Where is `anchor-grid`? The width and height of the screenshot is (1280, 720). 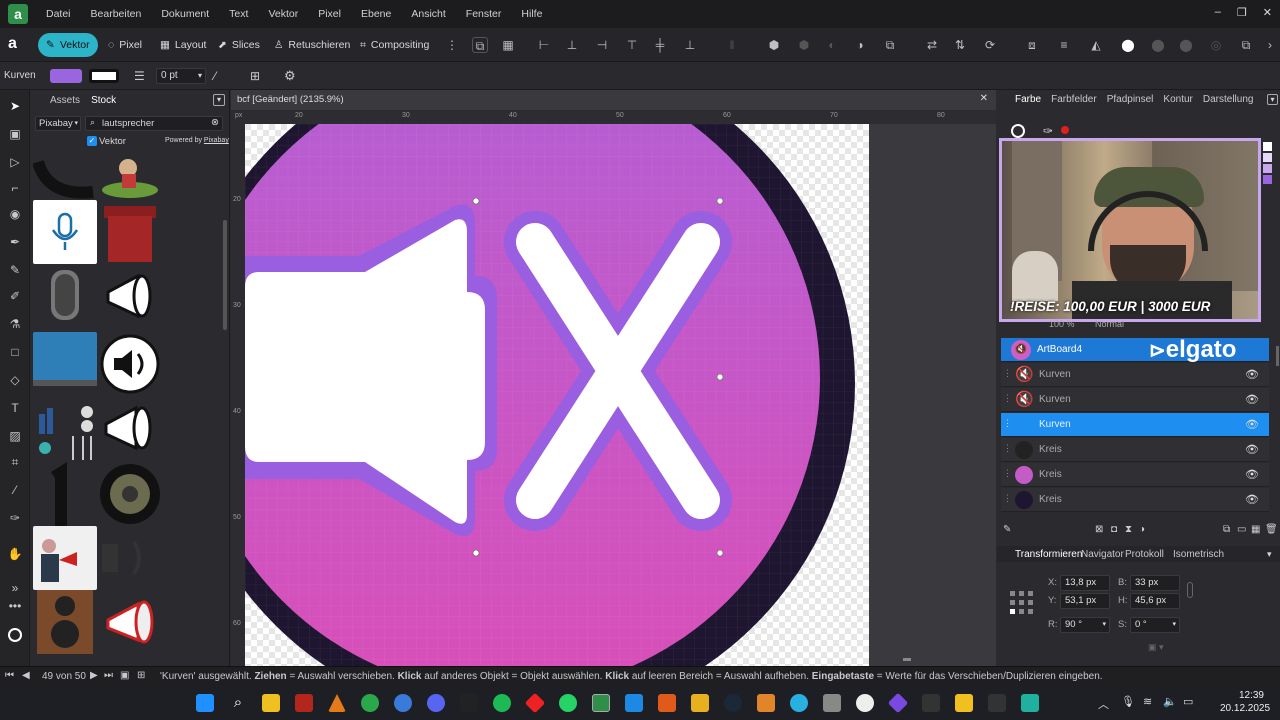
anchor-grid is located at coordinates (1022, 603).